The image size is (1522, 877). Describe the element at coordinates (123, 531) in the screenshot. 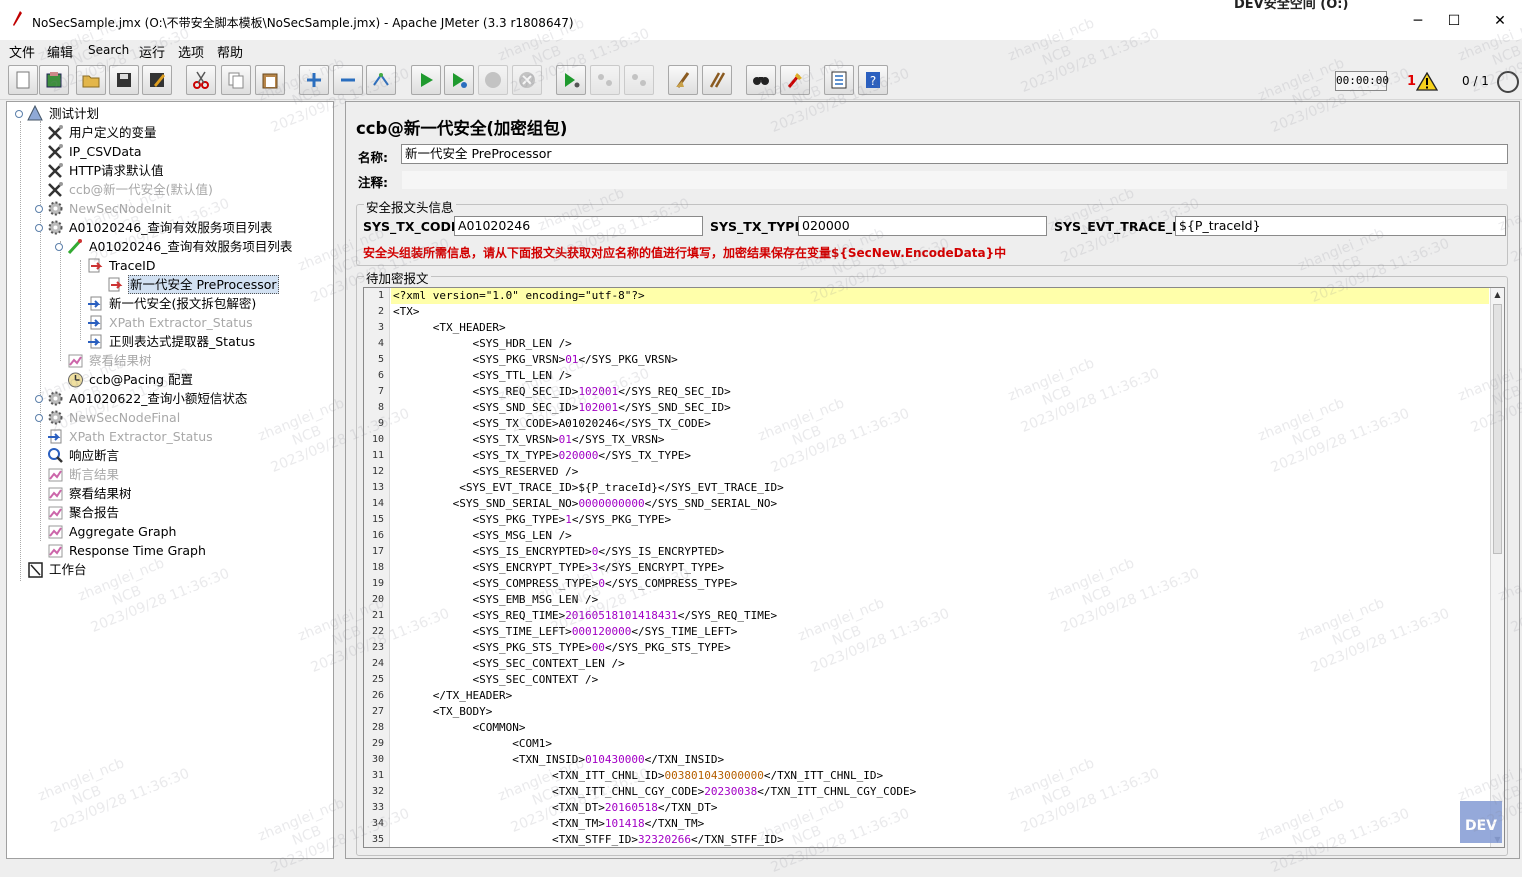

I see `tree-node-label: Aggregate Graph` at that location.